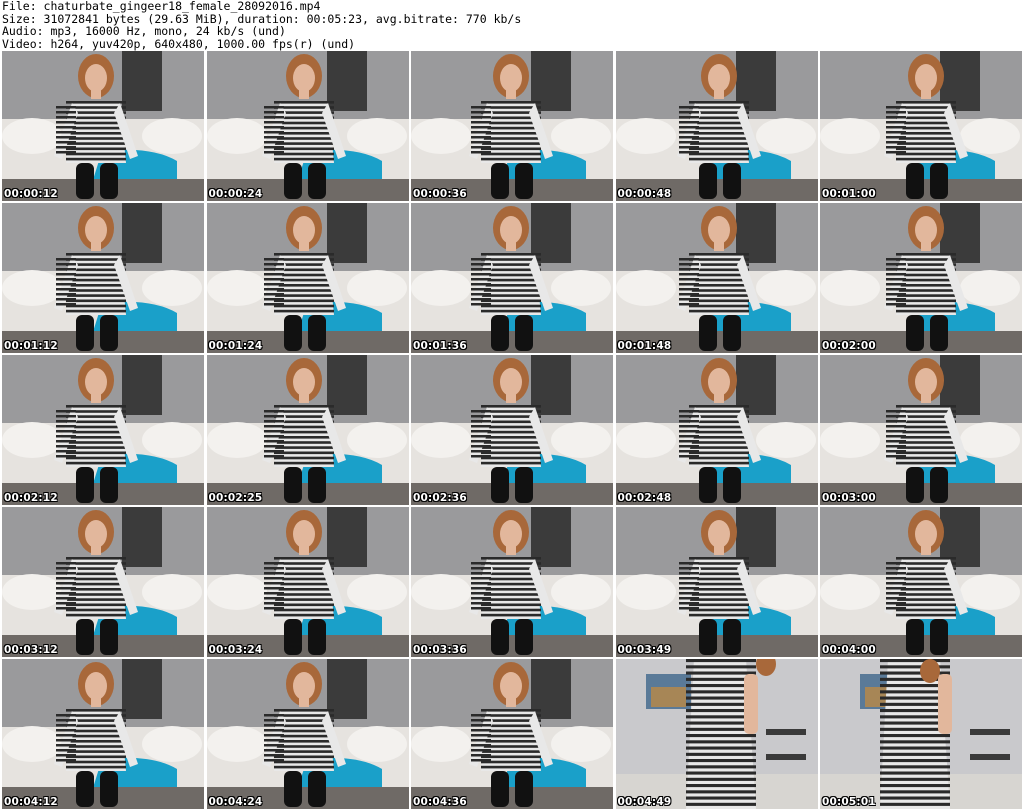 Image resolution: width=1024 pixels, height=811 pixels. I want to click on thumbnail-frame: 00:01:12, so click(103, 278).